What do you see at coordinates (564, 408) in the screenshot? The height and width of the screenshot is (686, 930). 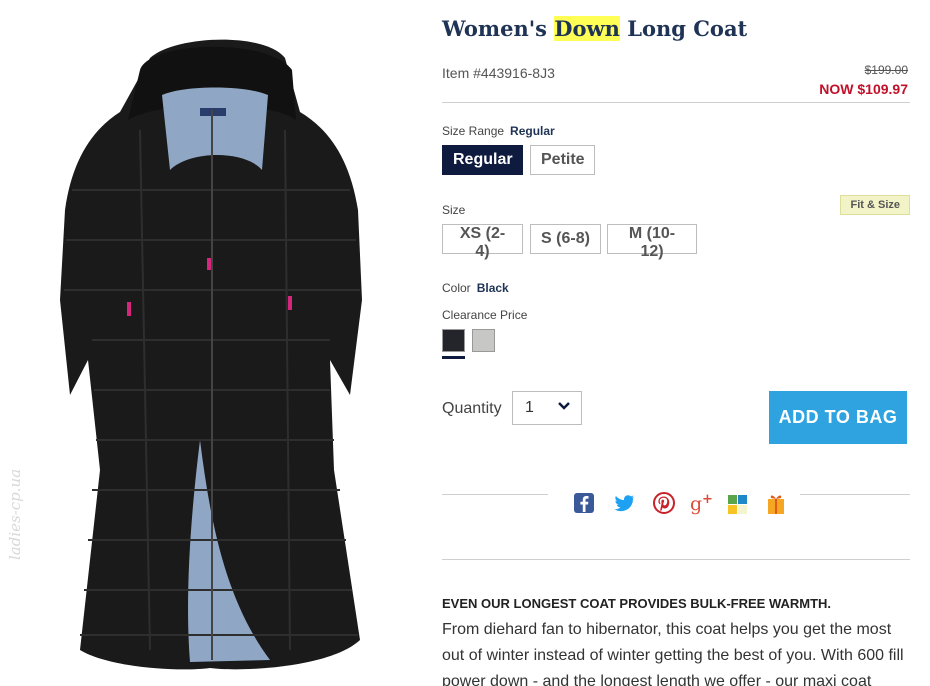 I see `chevron-down-icon` at bounding box center [564, 408].